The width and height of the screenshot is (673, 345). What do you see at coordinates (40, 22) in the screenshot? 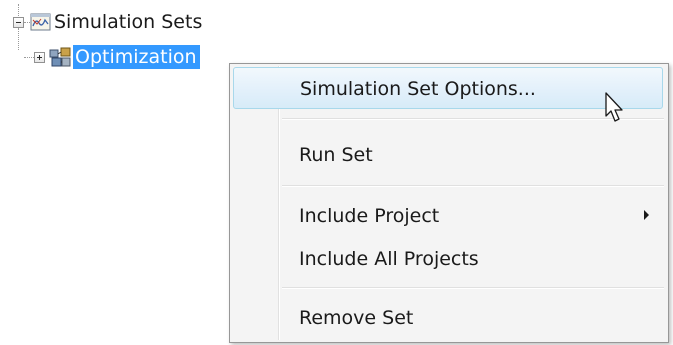
I see `simulation-sets-icon` at bounding box center [40, 22].